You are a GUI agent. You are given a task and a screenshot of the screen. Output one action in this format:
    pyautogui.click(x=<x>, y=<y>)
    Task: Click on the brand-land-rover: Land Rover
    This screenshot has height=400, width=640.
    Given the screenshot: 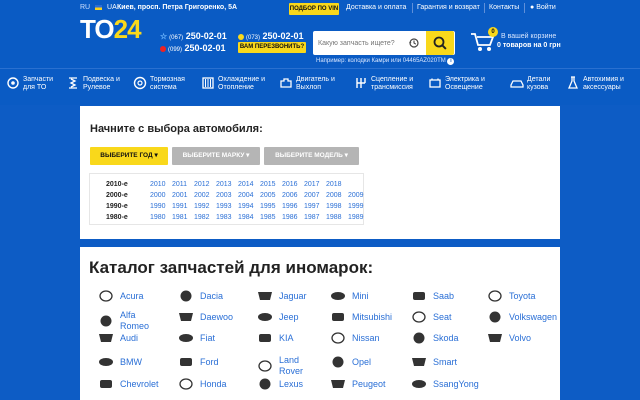 What is the action you would take?
    pyautogui.click(x=279, y=366)
    